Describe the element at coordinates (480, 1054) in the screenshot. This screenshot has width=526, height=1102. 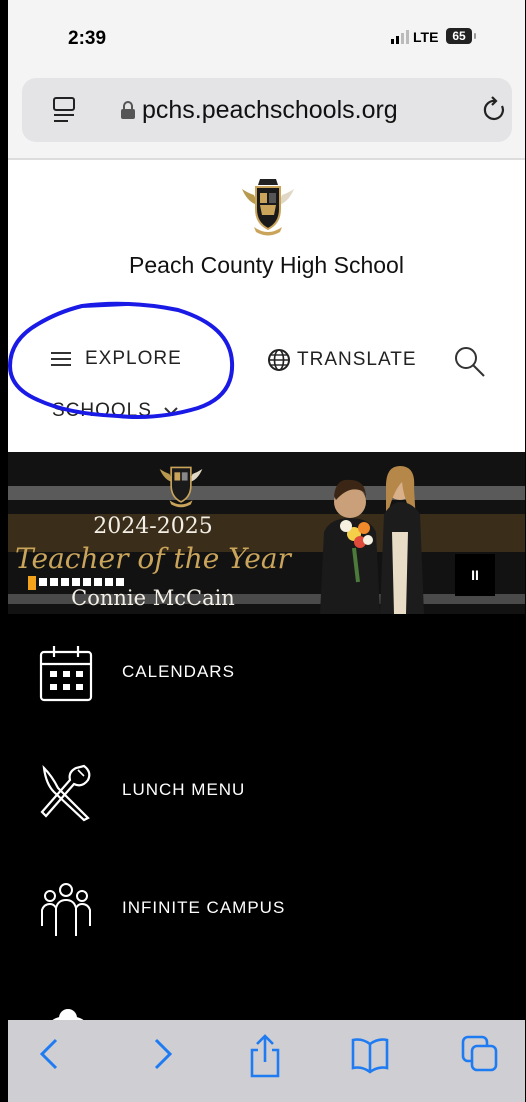
I see `tabs-icon` at that location.